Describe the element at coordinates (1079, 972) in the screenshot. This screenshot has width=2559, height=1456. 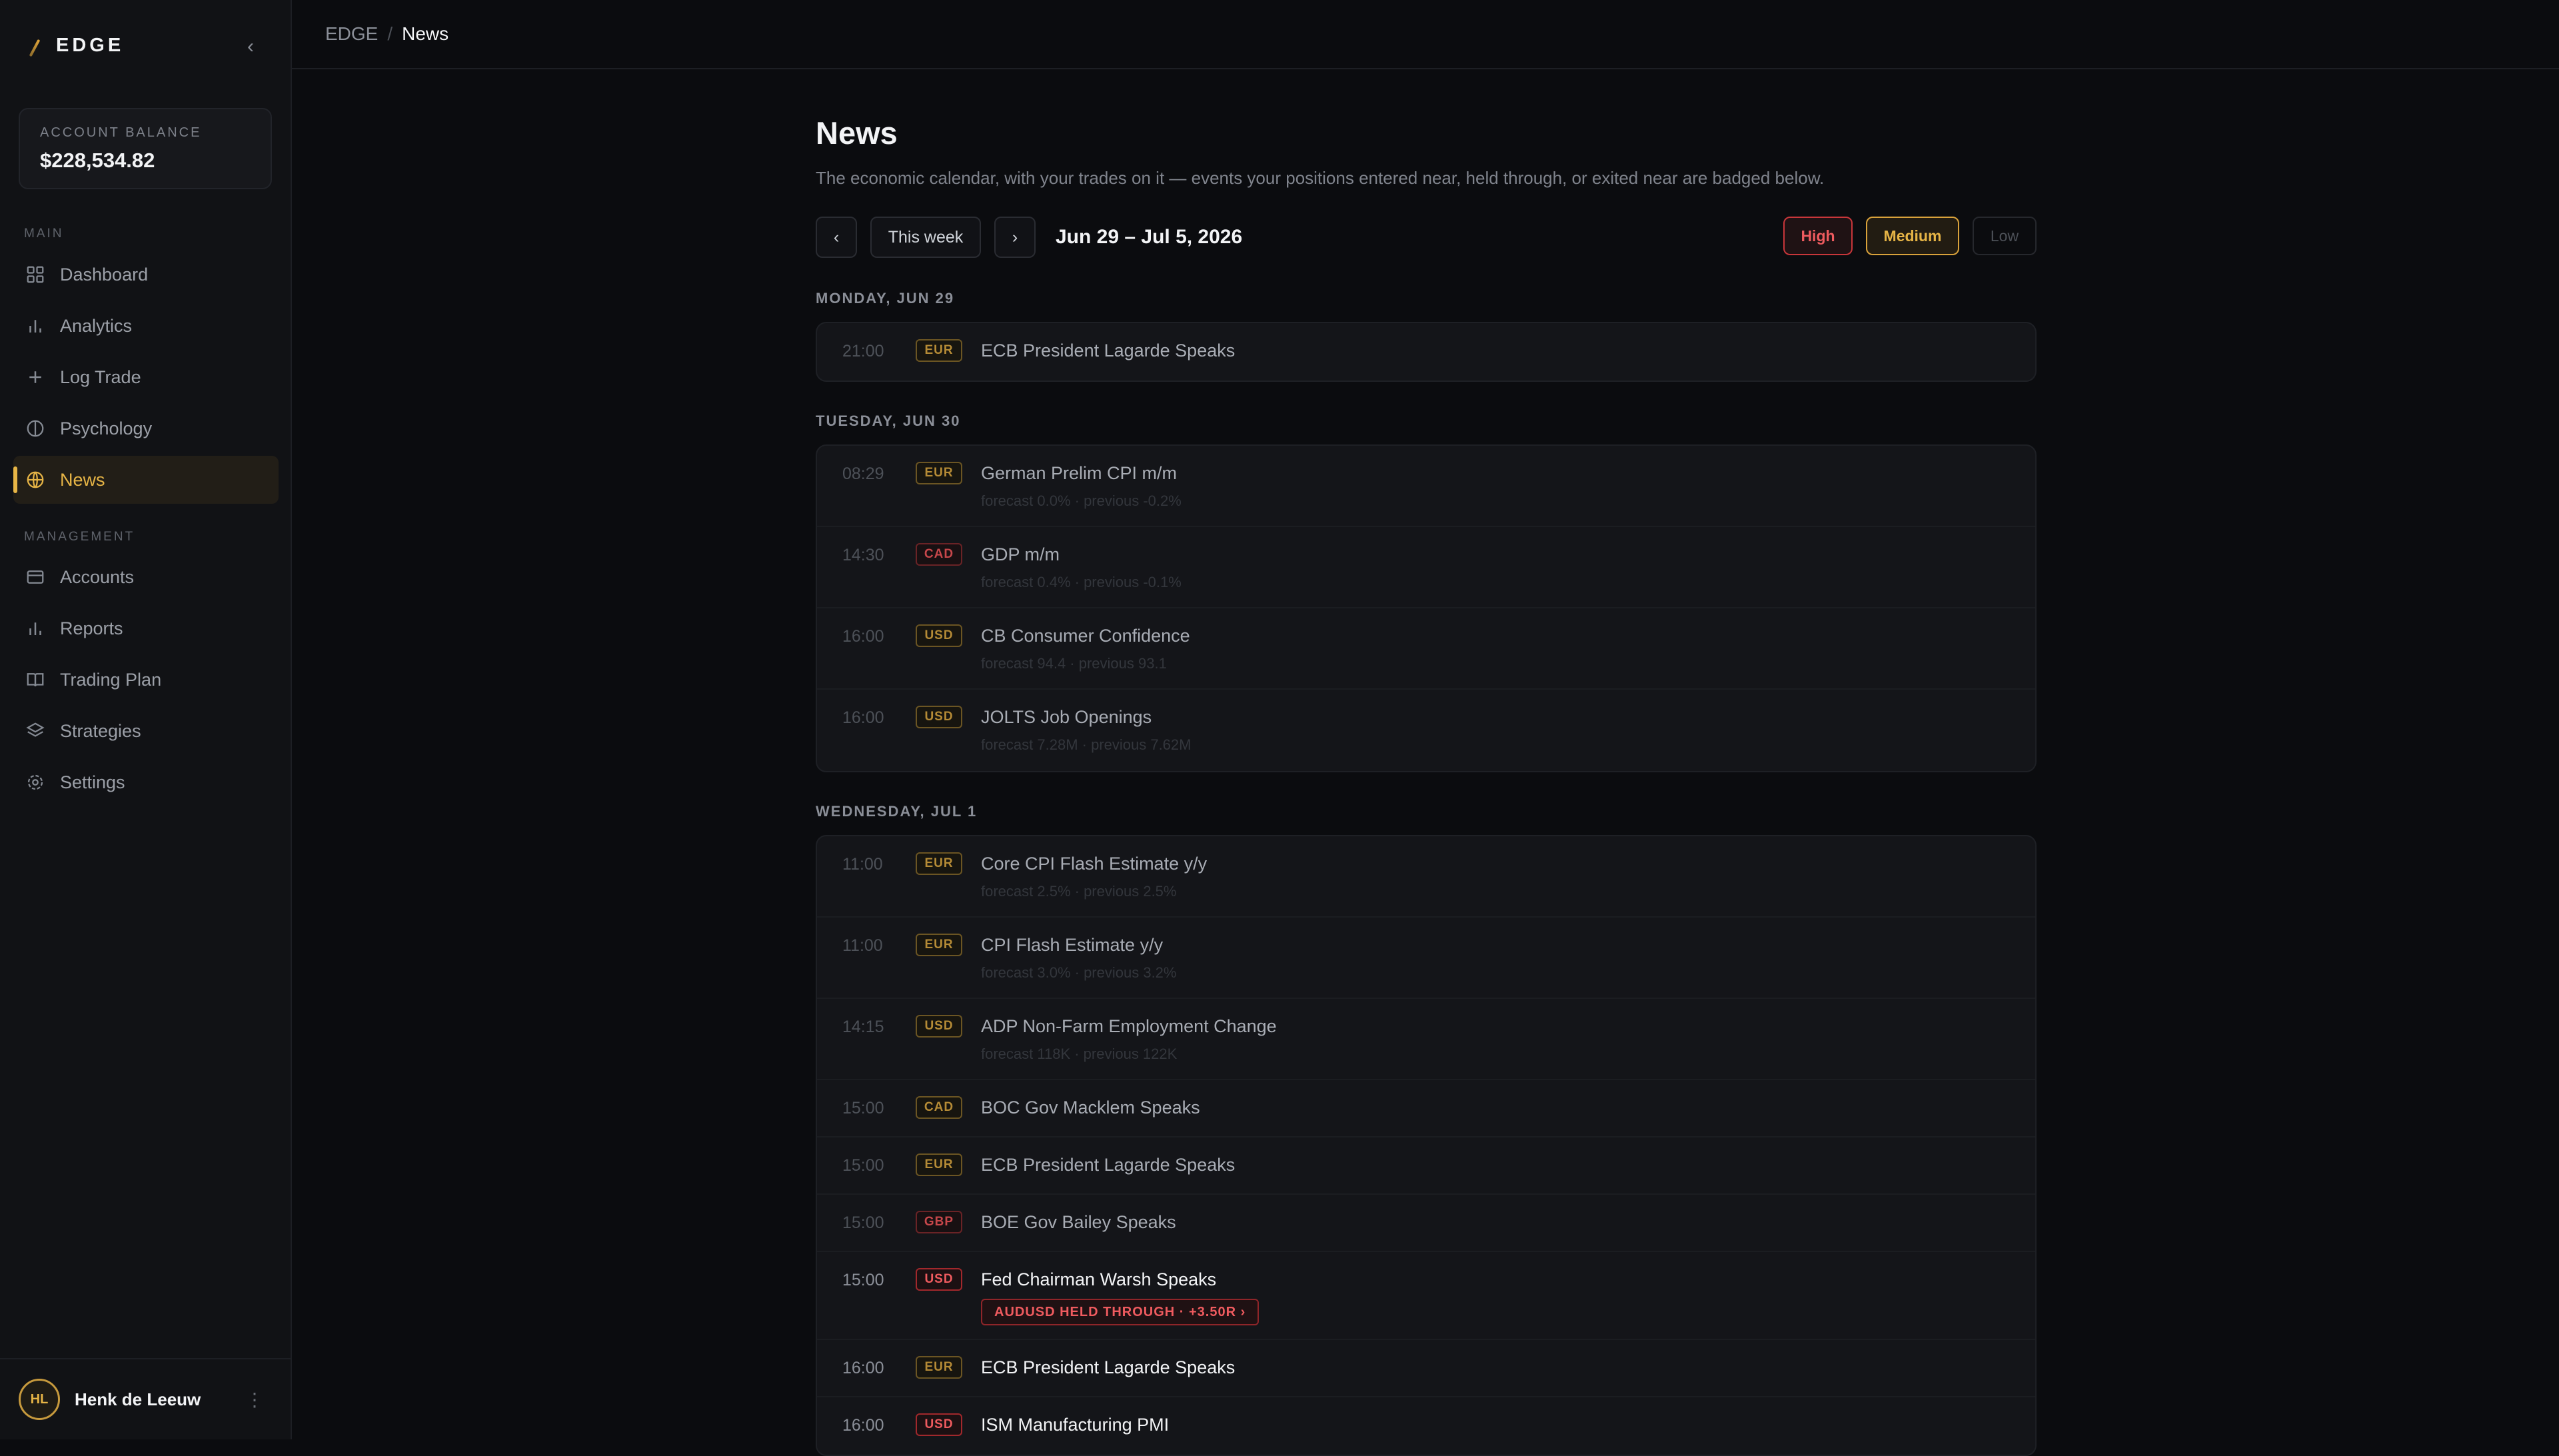
I see `event-forecast: forecast 3.0% · previous 3.2%` at that location.